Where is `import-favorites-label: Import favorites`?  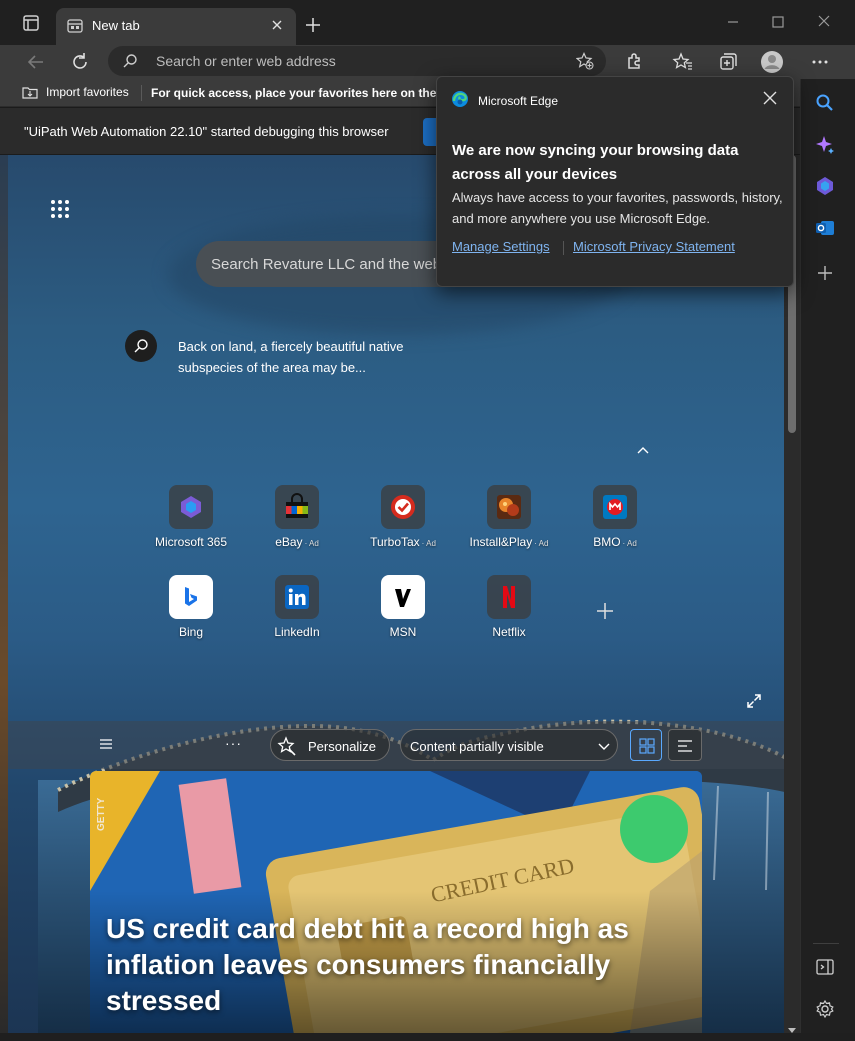 import-favorites-label: Import favorites is located at coordinates (87, 92).